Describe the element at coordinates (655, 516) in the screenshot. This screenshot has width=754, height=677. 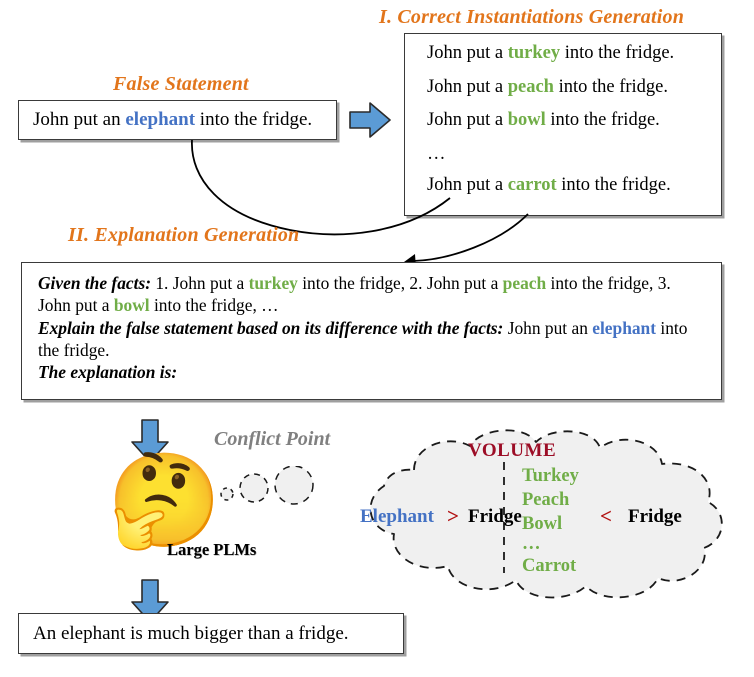
I see `right-compare-object: Fridge` at that location.